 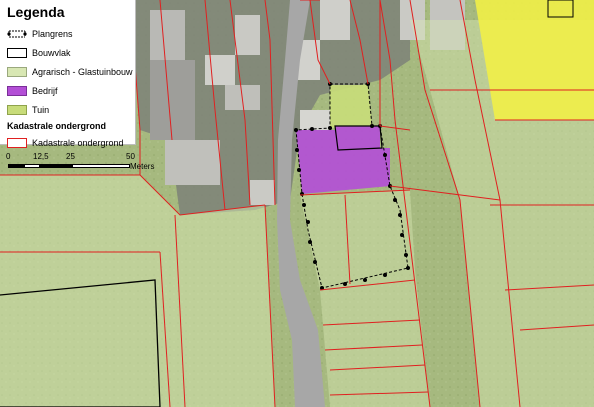 I want to click on kadastraal-swatch-icon, so click(x=17, y=142).